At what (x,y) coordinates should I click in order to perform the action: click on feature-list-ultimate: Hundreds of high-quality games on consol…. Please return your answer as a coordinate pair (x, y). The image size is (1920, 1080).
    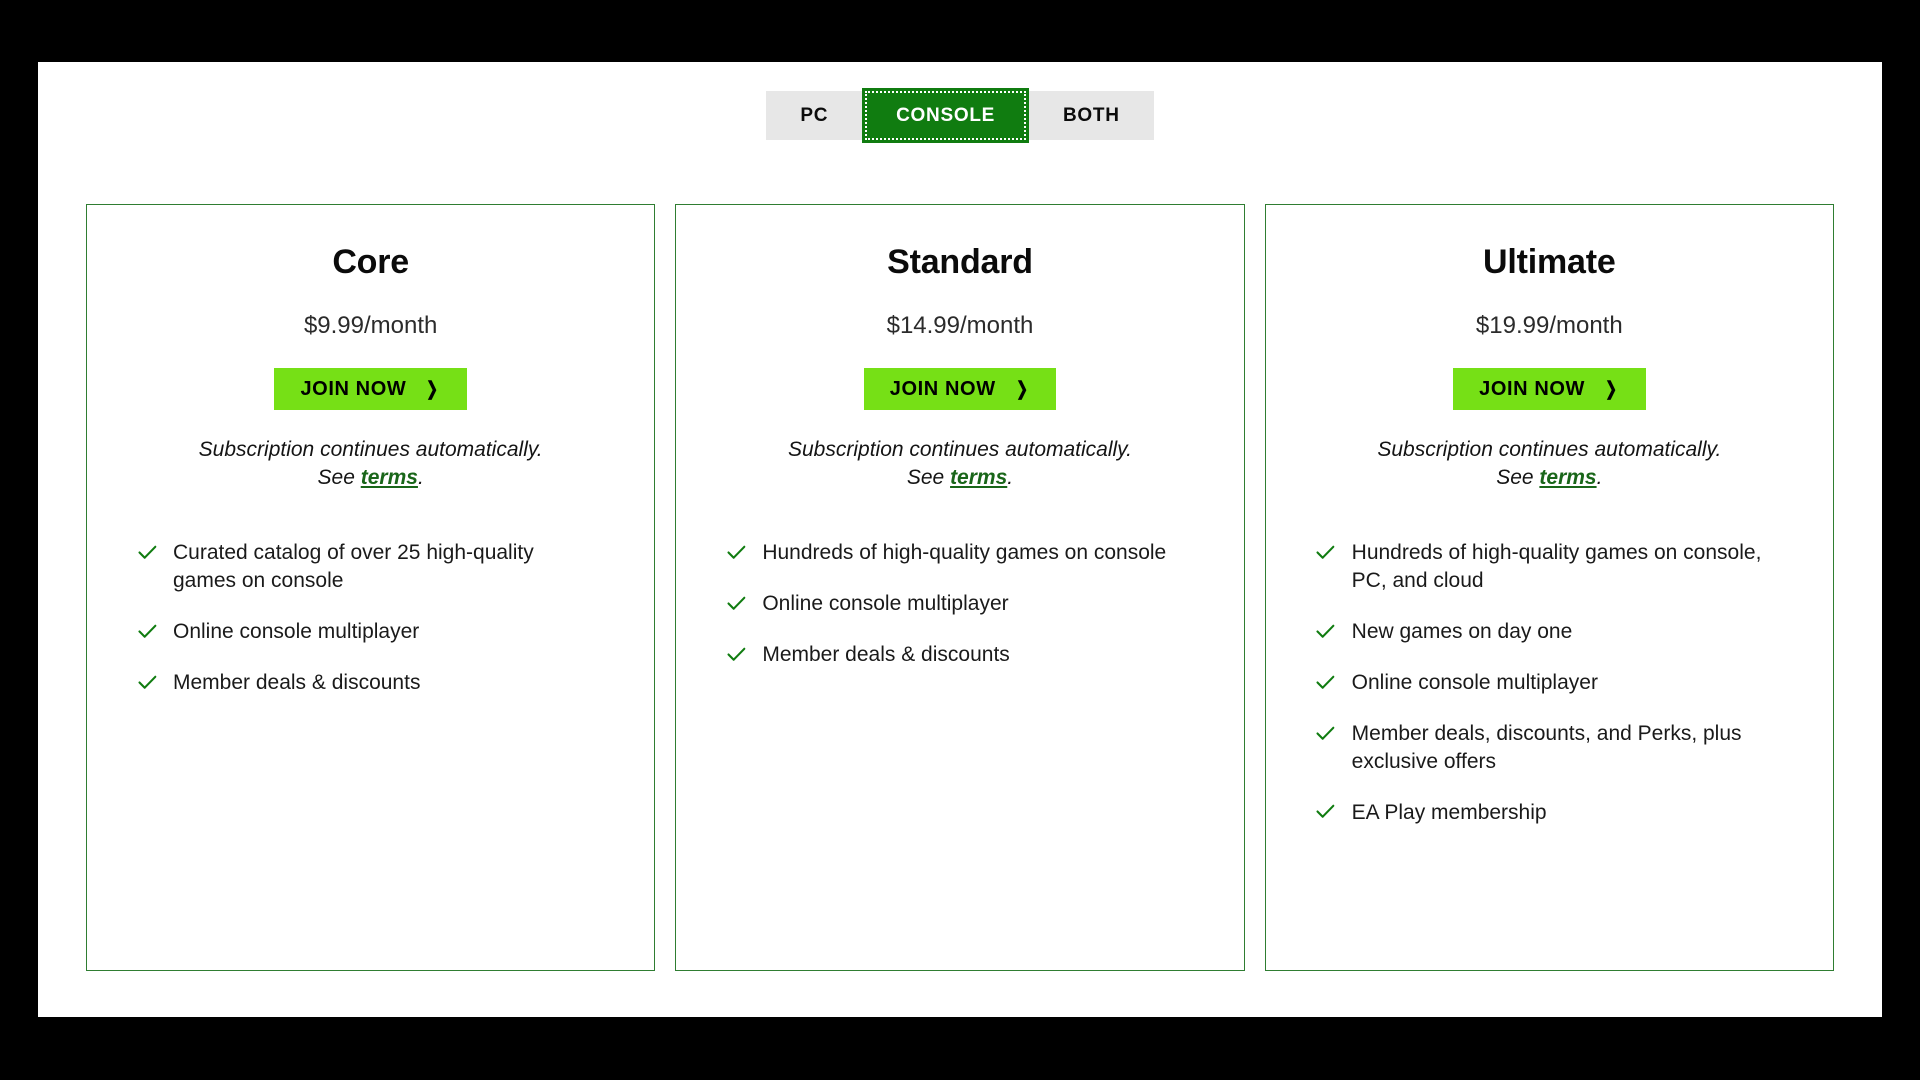
    Looking at the image, I should click on (1549, 694).